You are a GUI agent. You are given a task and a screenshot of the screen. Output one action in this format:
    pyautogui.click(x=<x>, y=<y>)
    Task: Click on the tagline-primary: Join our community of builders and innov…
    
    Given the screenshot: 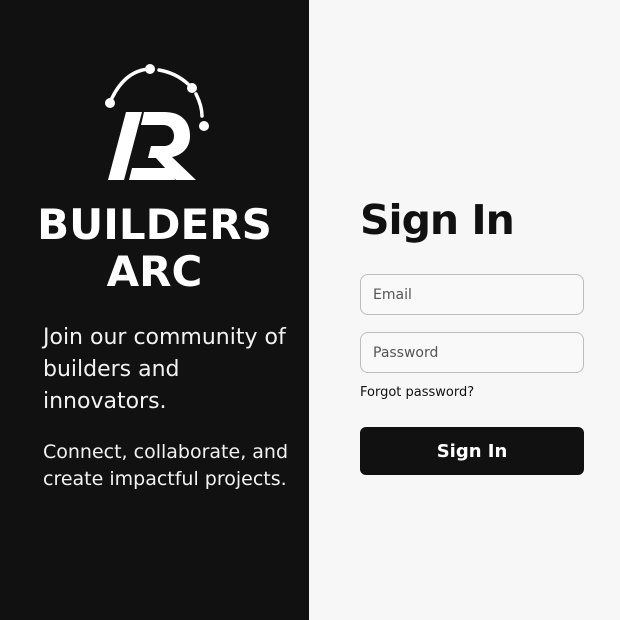 What is the action you would take?
    pyautogui.click(x=164, y=369)
    